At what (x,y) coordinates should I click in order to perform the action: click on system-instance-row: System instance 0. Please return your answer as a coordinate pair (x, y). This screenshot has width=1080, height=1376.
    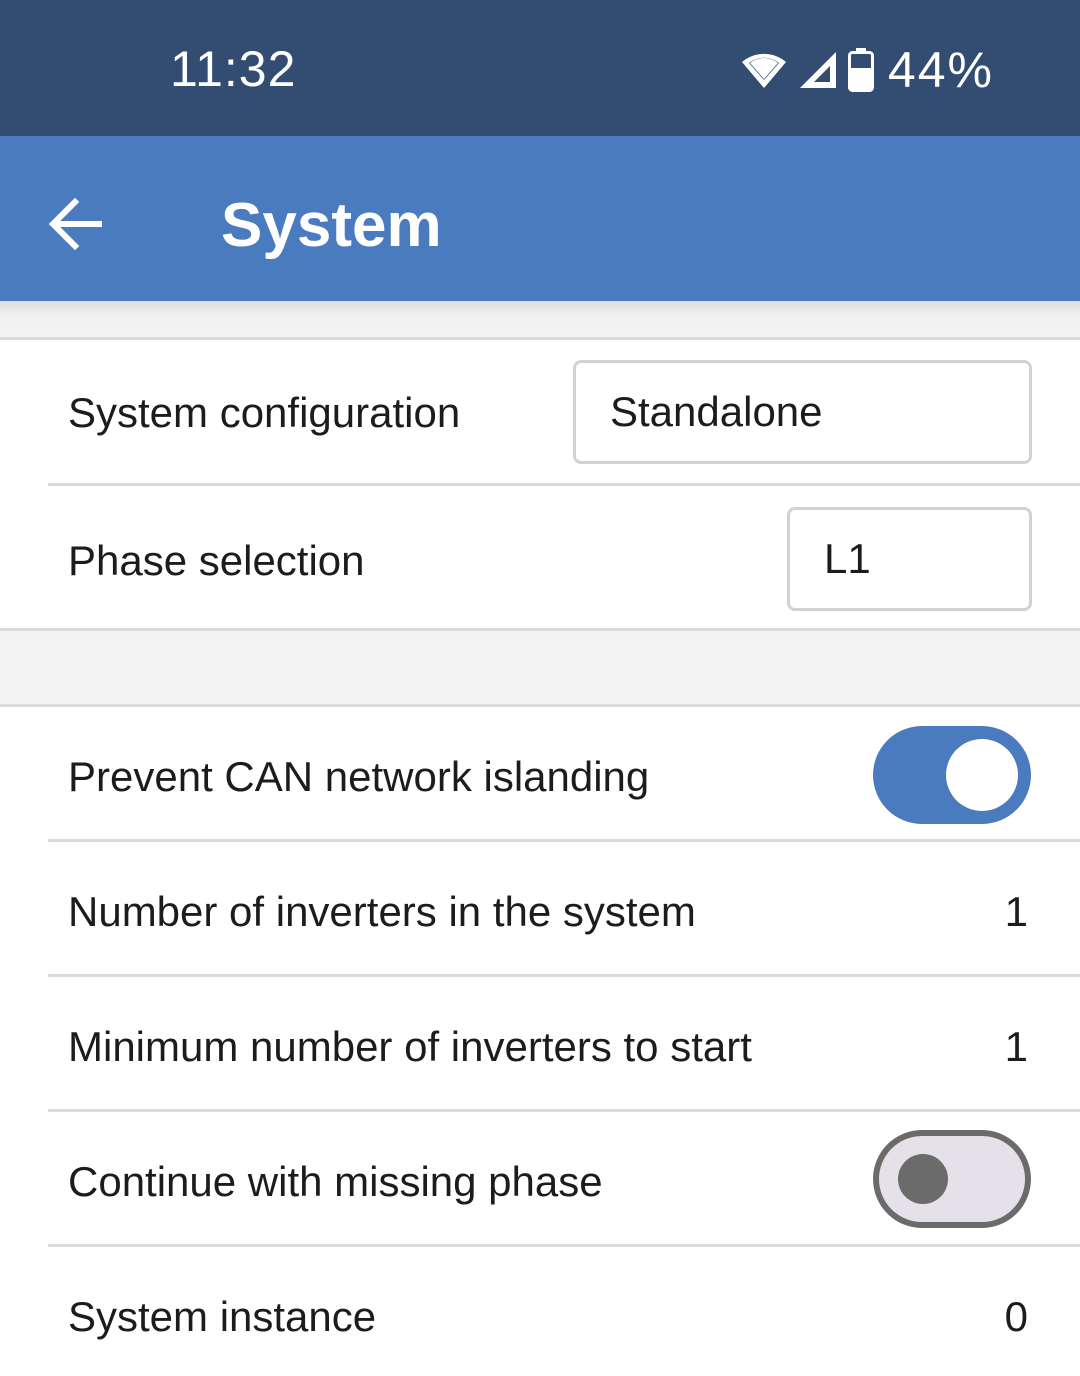
    Looking at the image, I should click on (540, 1311).